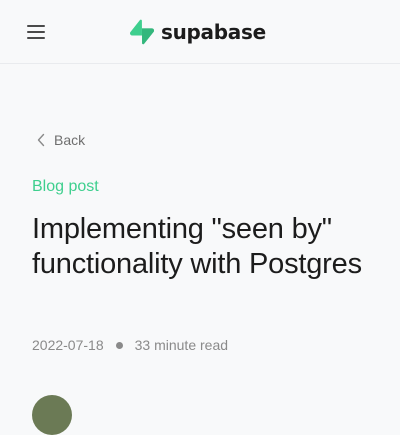 Image resolution: width=400 pixels, height=435 pixels. Describe the element at coordinates (36, 32) in the screenshot. I see `hamburger-menu-icon` at that location.